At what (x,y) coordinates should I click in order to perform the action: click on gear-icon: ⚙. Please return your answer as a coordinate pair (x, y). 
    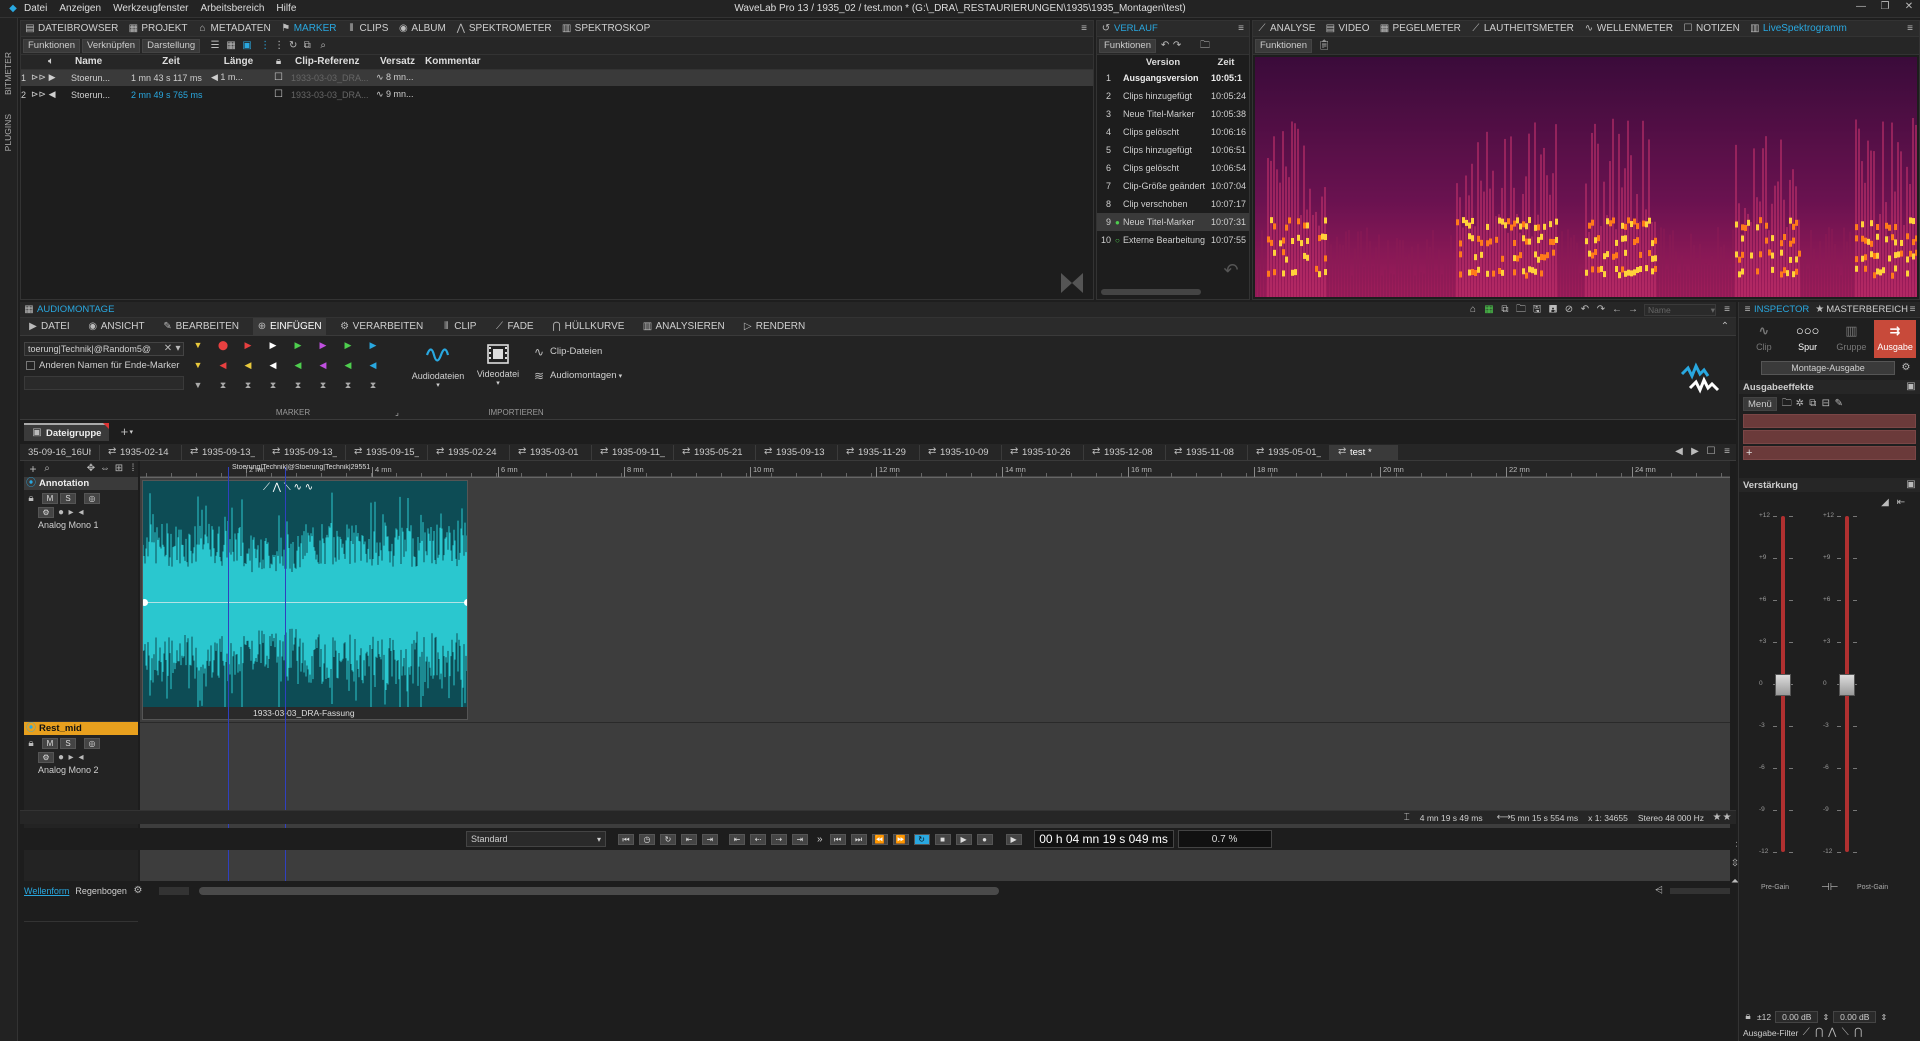
    Looking at the image, I should click on (138, 891).